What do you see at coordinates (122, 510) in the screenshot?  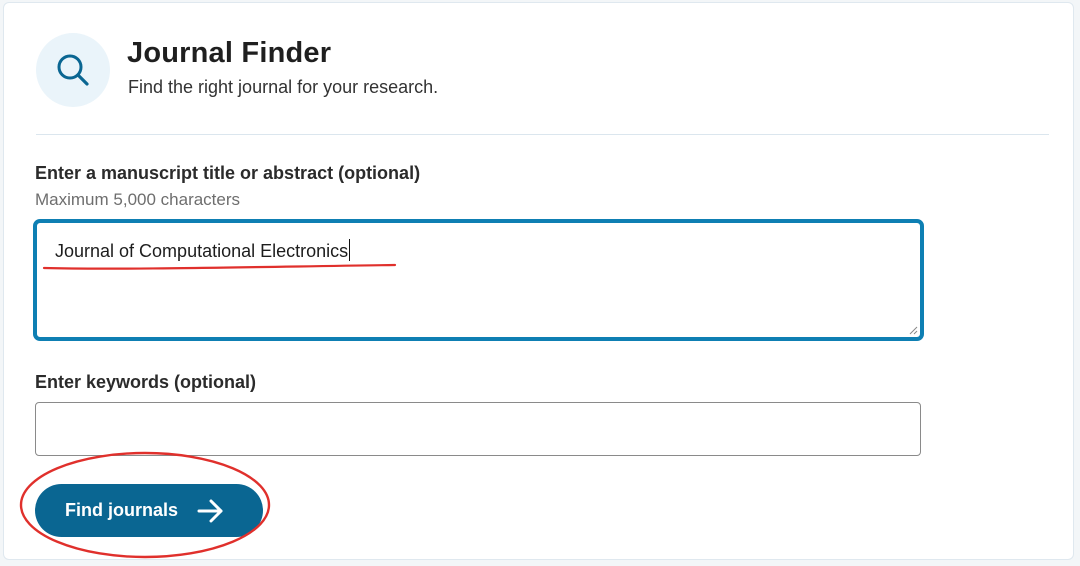 I see `find-journals-label: Find journals` at bounding box center [122, 510].